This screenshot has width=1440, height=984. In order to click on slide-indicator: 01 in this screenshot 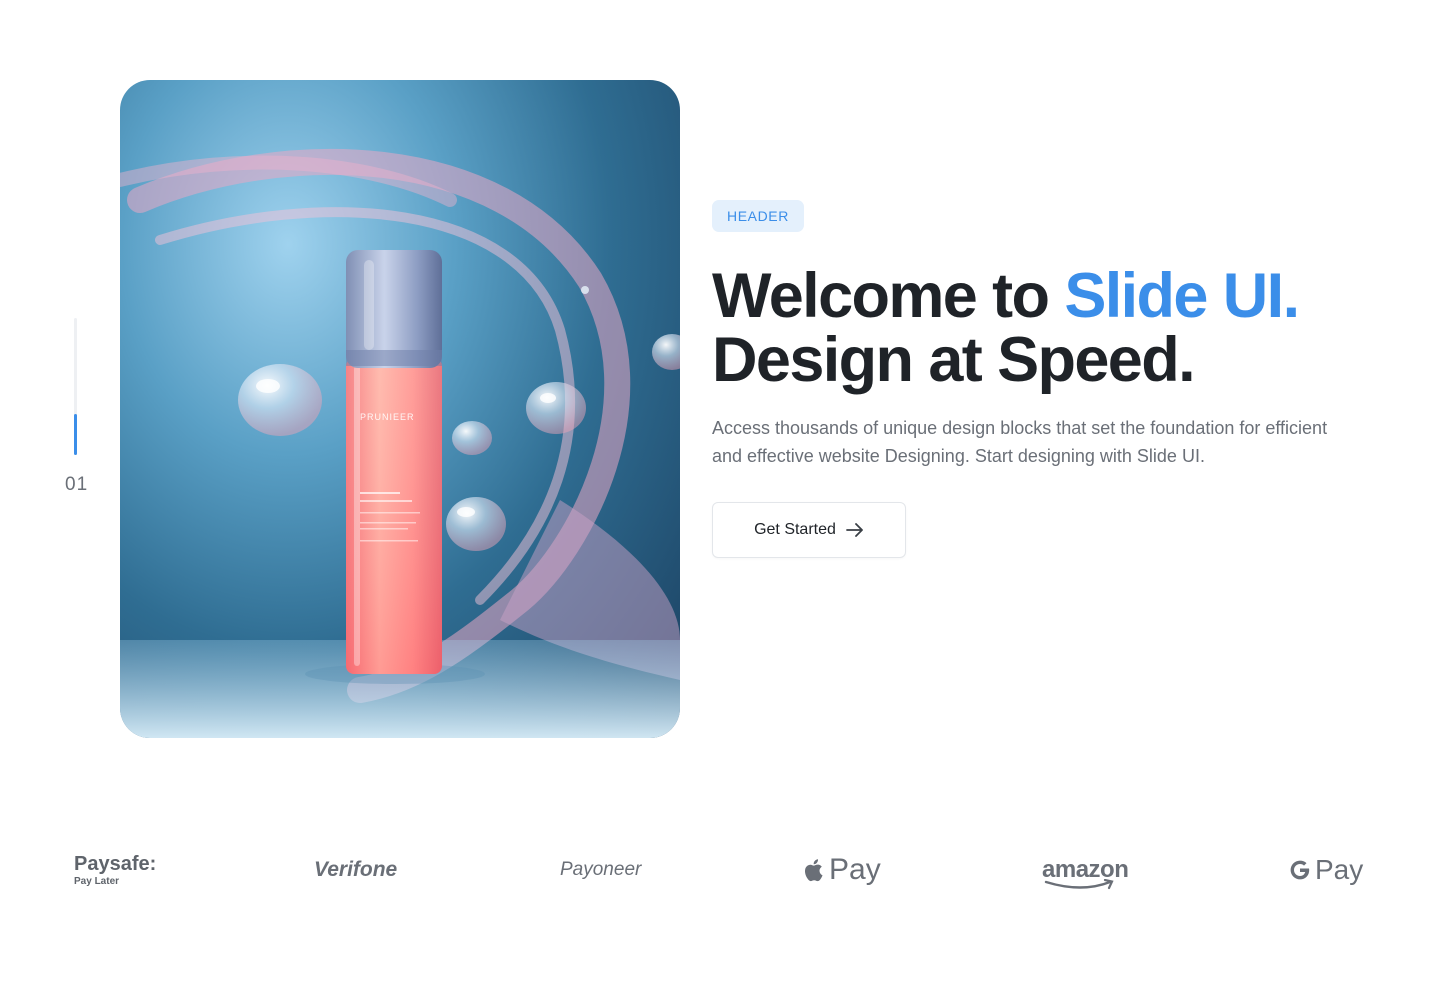, I will do `click(80, 413)`.